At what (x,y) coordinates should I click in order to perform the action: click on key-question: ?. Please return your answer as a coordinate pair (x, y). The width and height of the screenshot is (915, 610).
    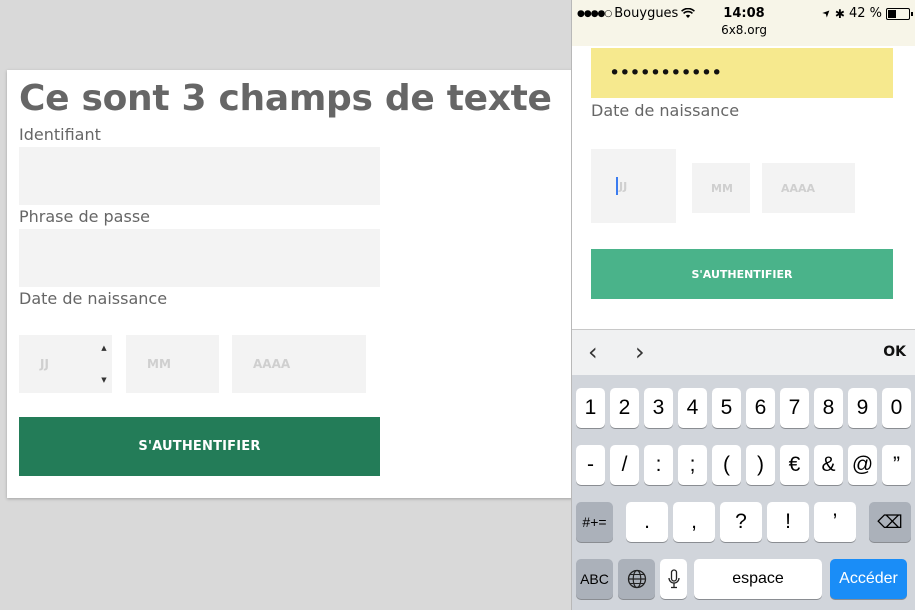
    Looking at the image, I should click on (741, 522).